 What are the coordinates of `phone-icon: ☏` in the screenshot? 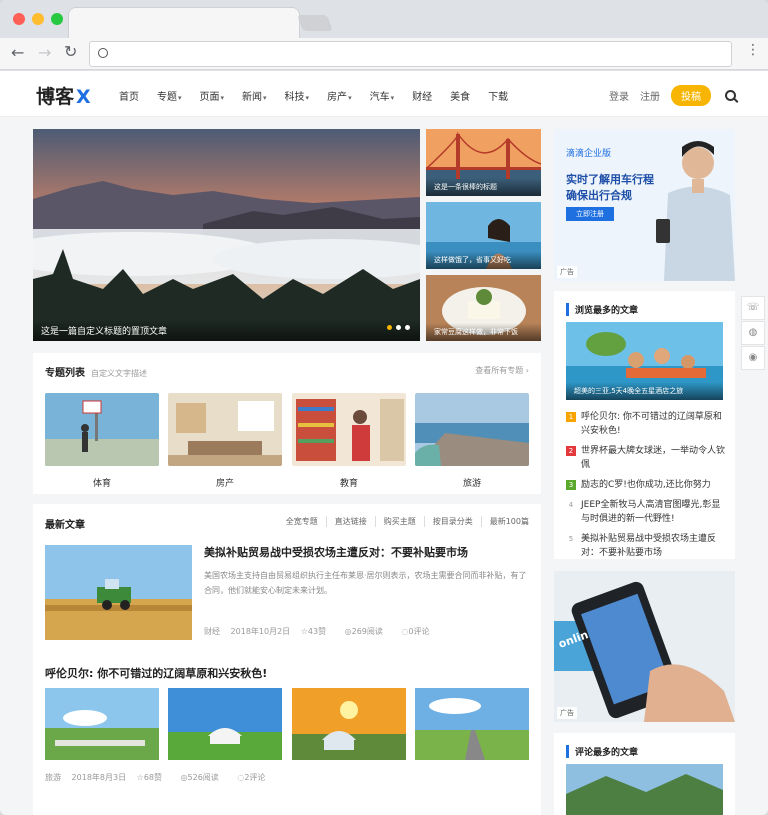 It's located at (753, 308).